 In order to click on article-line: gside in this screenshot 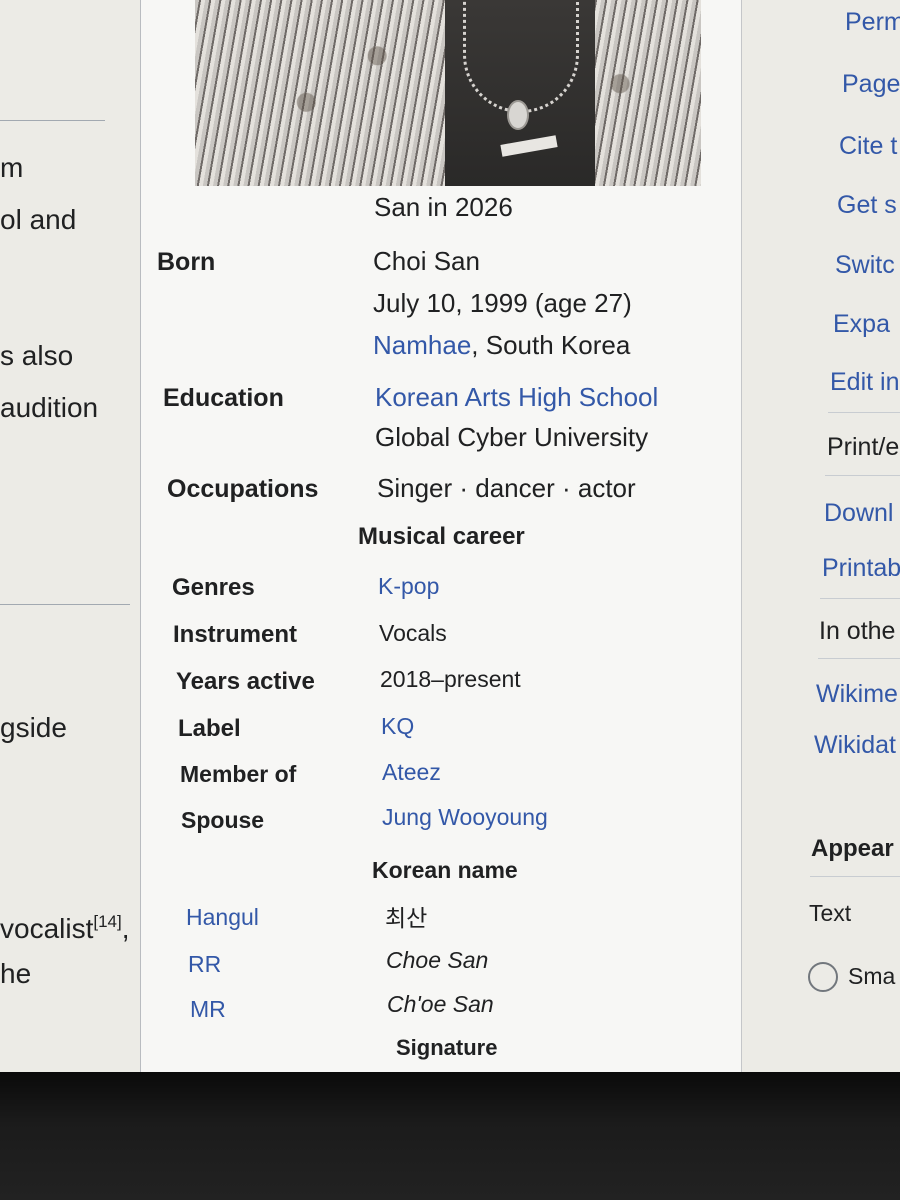, I will do `click(33, 727)`.